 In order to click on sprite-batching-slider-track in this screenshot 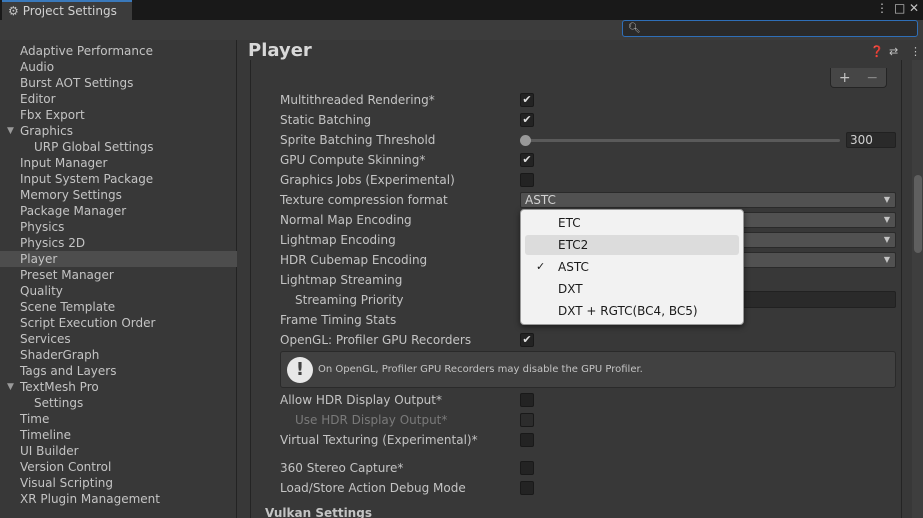, I will do `click(683, 140)`.